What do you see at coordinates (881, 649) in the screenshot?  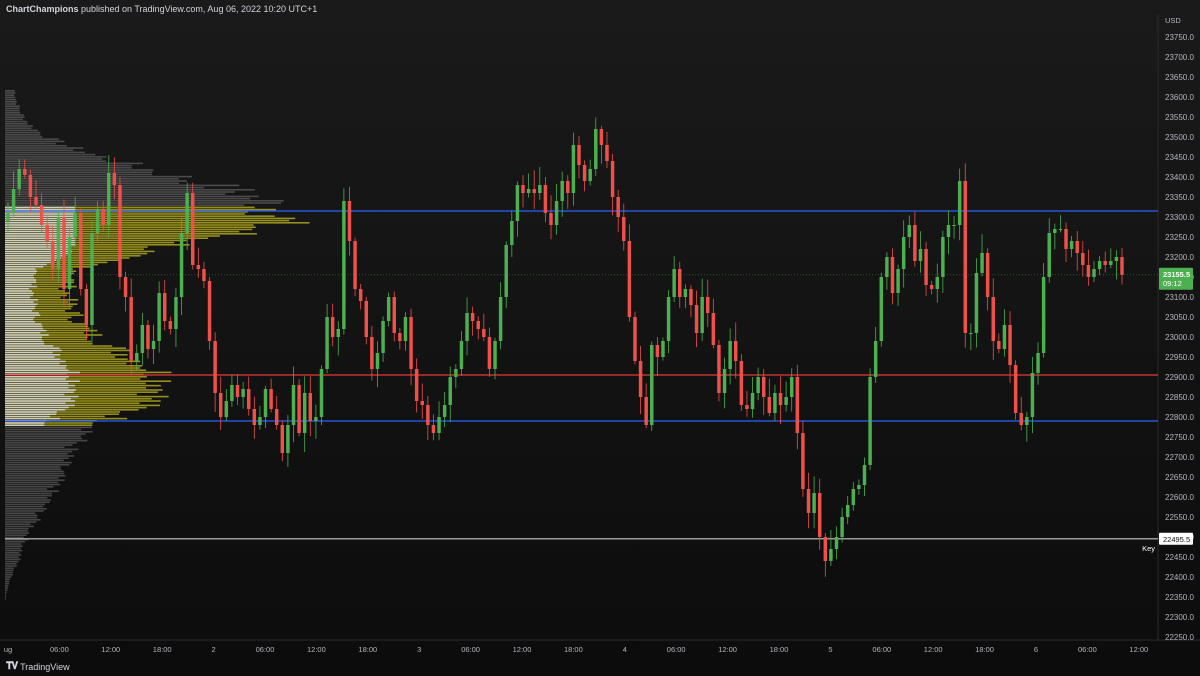 I see `time-tick-label: 06:00` at bounding box center [881, 649].